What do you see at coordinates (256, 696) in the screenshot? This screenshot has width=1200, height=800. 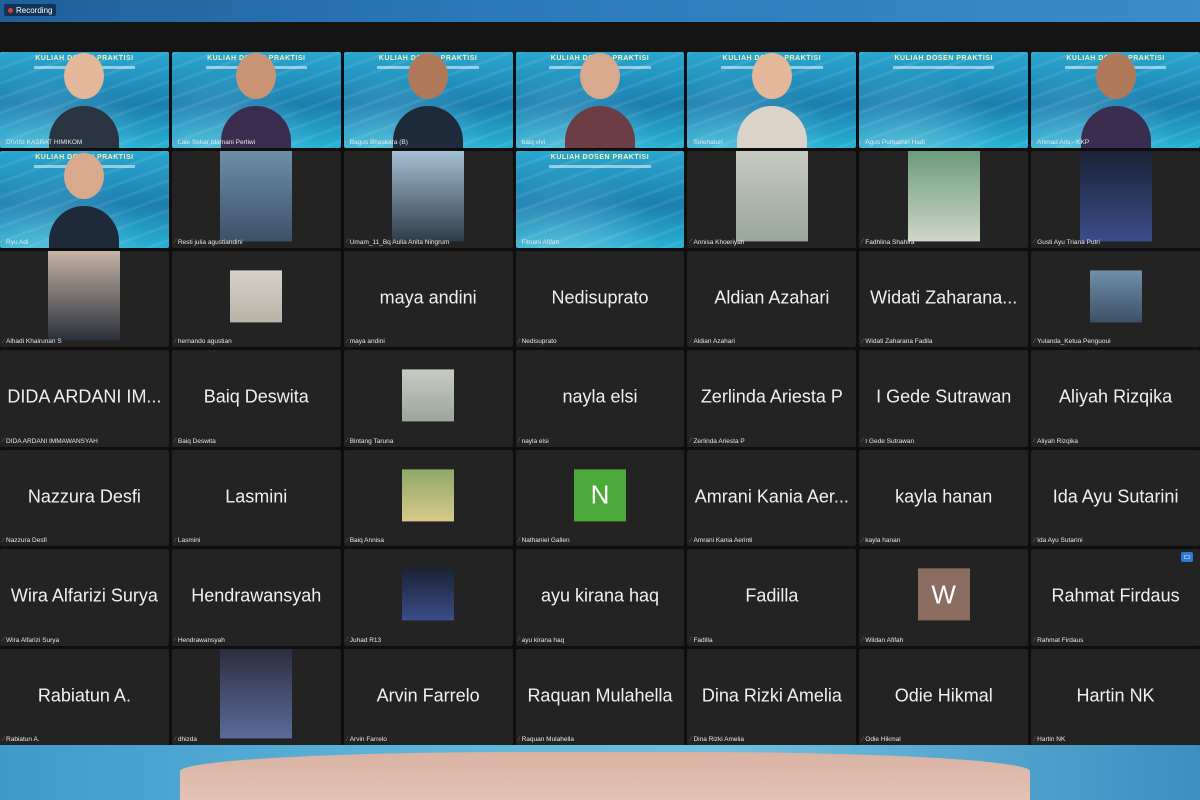 I see `participant-tile: ⁄ dhizda` at bounding box center [256, 696].